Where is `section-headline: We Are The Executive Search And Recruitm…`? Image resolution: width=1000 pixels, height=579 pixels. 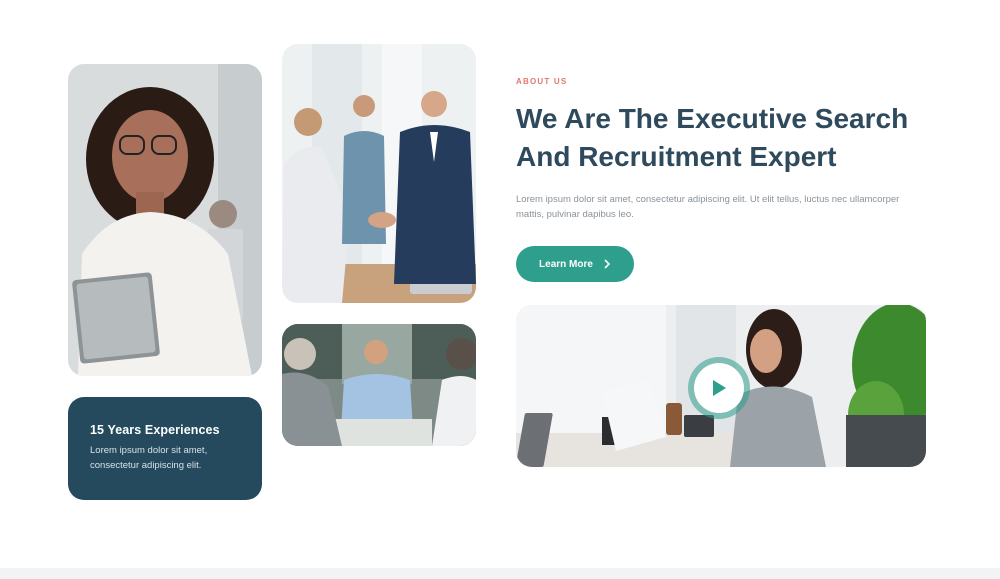 section-headline: We Are The Executive Search And Recruitm… is located at coordinates (726, 138).